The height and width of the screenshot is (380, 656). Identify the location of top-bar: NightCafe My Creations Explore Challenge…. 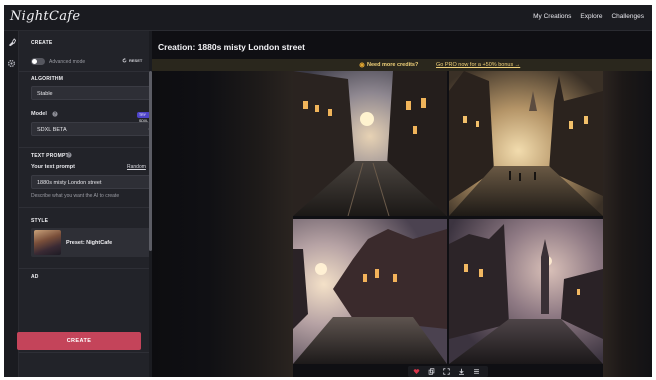
(328, 18).